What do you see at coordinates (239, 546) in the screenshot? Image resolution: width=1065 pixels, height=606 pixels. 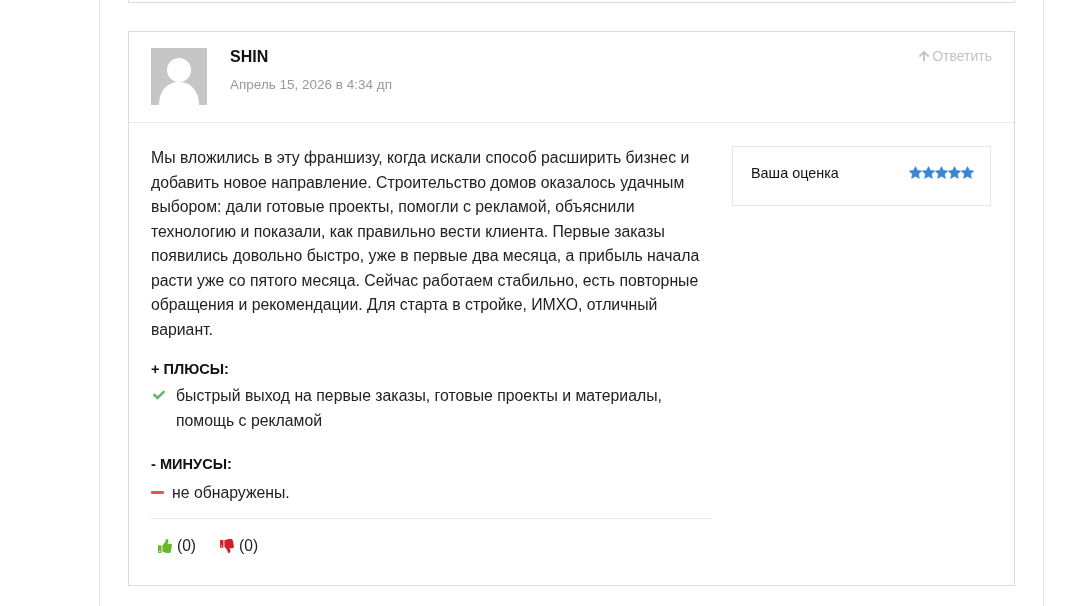 I see `dislike-button: (0)` at bounding box center [239, 546].